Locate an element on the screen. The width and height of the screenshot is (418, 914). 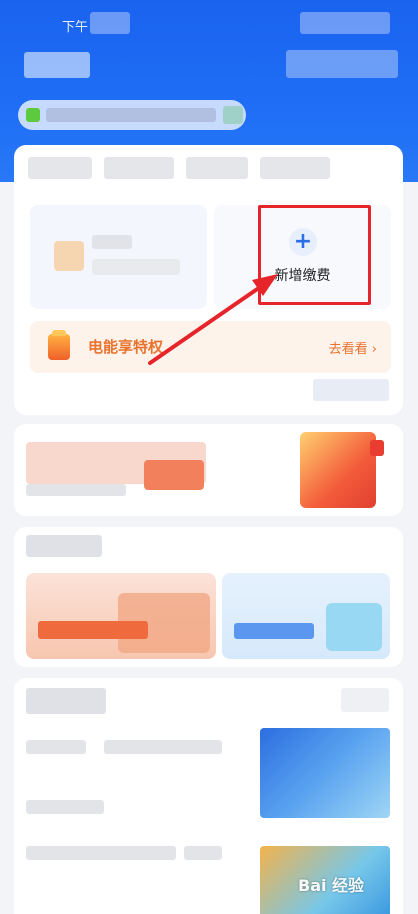
promo-button-blur is located at coordinates (174, 475).